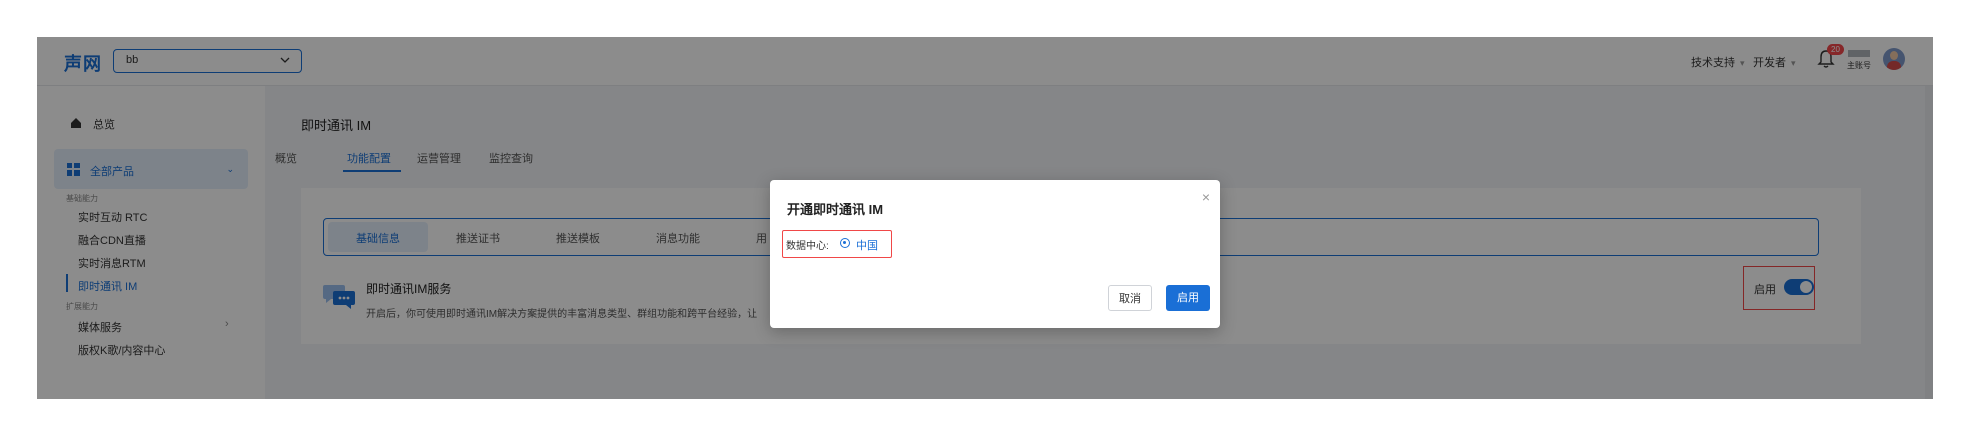 This screenshot has height=436, width=1970. Describe the element at coordinates (867, 245) in the screenshot. I see `datacenter-option-label: 中国` at that location.